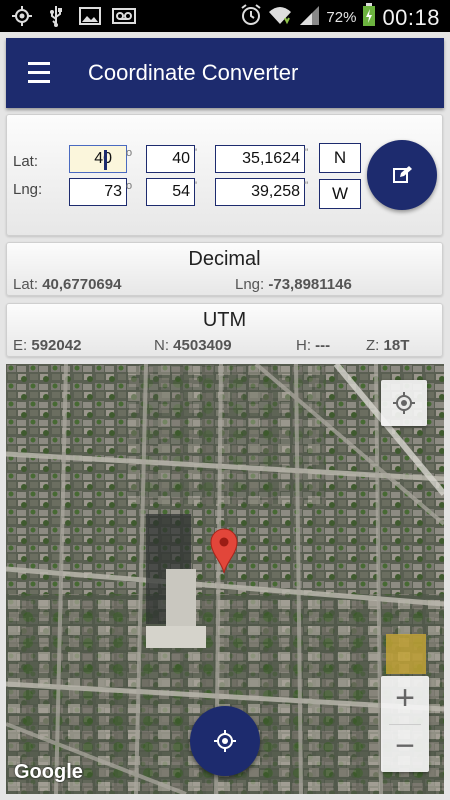  I want to click on my-location-button, so click(404, 403).